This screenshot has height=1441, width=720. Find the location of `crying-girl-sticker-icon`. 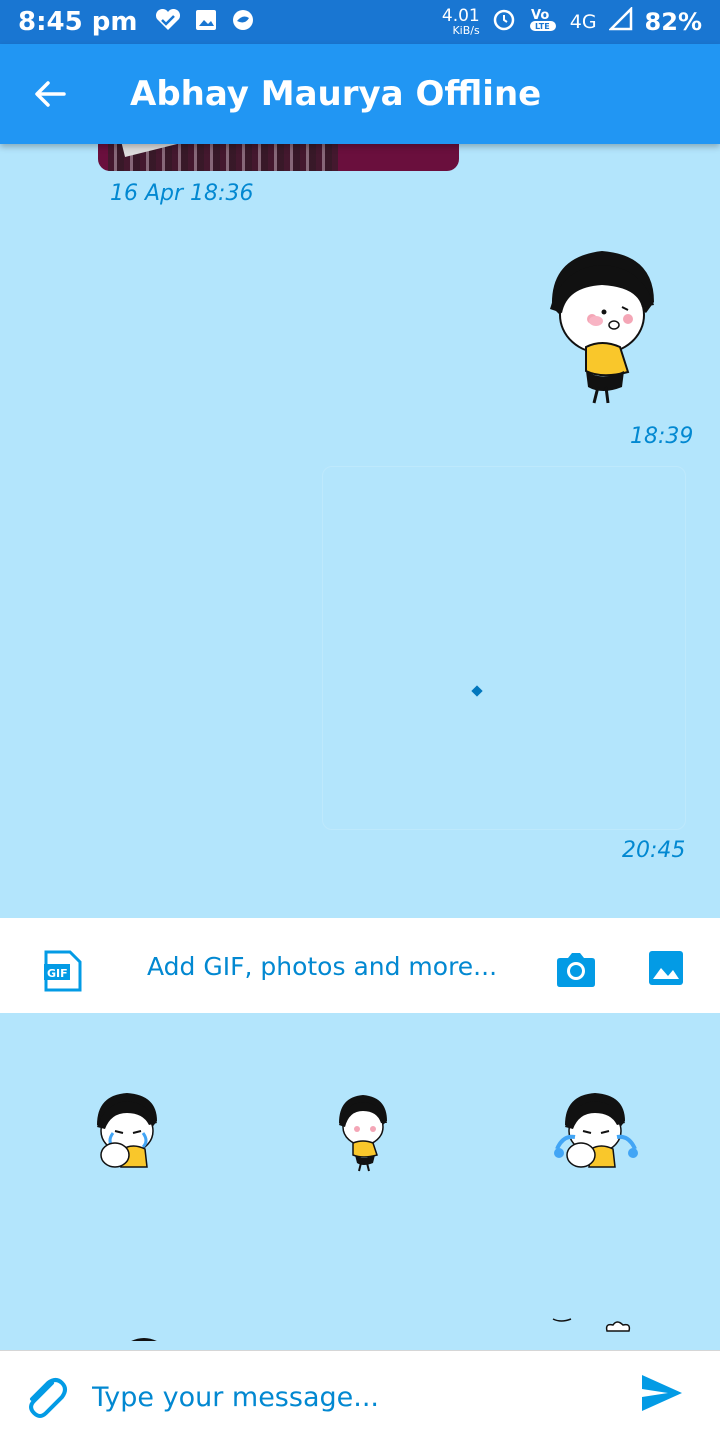

crying-girl-sticker-icon is located at coordinates (127, 1130).